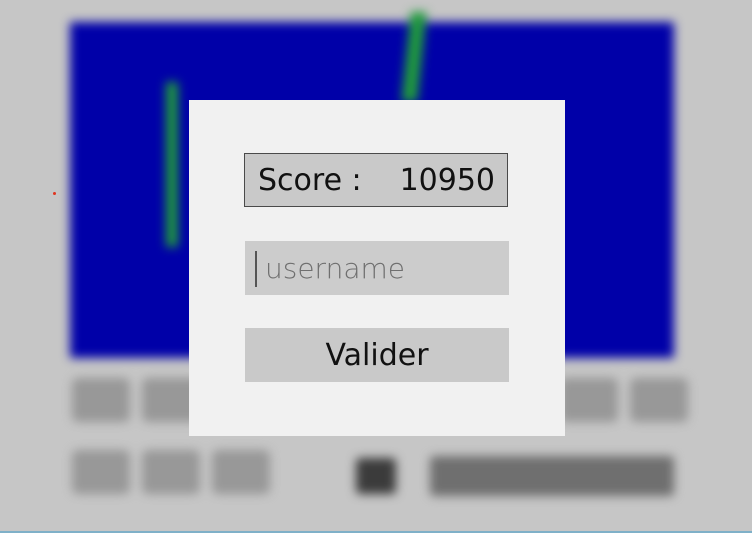  What do you see at coordinates (377, 355) in the screenshot?
I see `validate-button: Valider` at bounding box center [377, 355].